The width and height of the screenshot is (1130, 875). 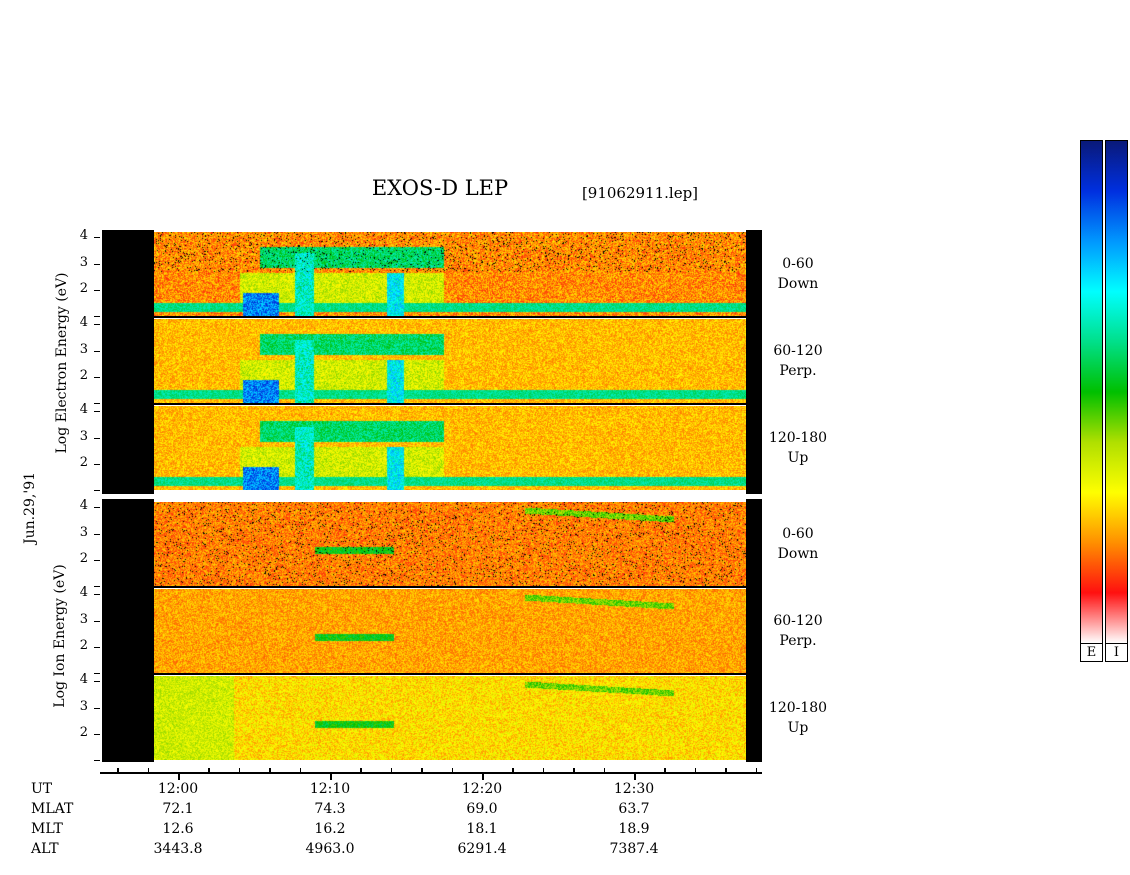 I want to click on orbit-value: 12:10, so click(x=330, y=789).